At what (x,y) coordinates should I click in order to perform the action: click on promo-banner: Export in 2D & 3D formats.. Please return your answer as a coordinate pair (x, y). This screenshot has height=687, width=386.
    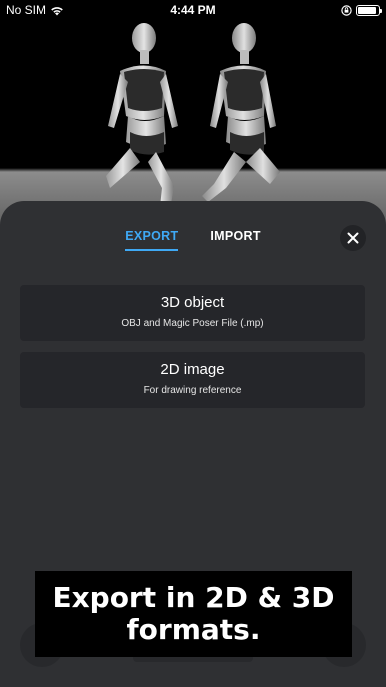
    Looking at the image, I should click on (193, 614).